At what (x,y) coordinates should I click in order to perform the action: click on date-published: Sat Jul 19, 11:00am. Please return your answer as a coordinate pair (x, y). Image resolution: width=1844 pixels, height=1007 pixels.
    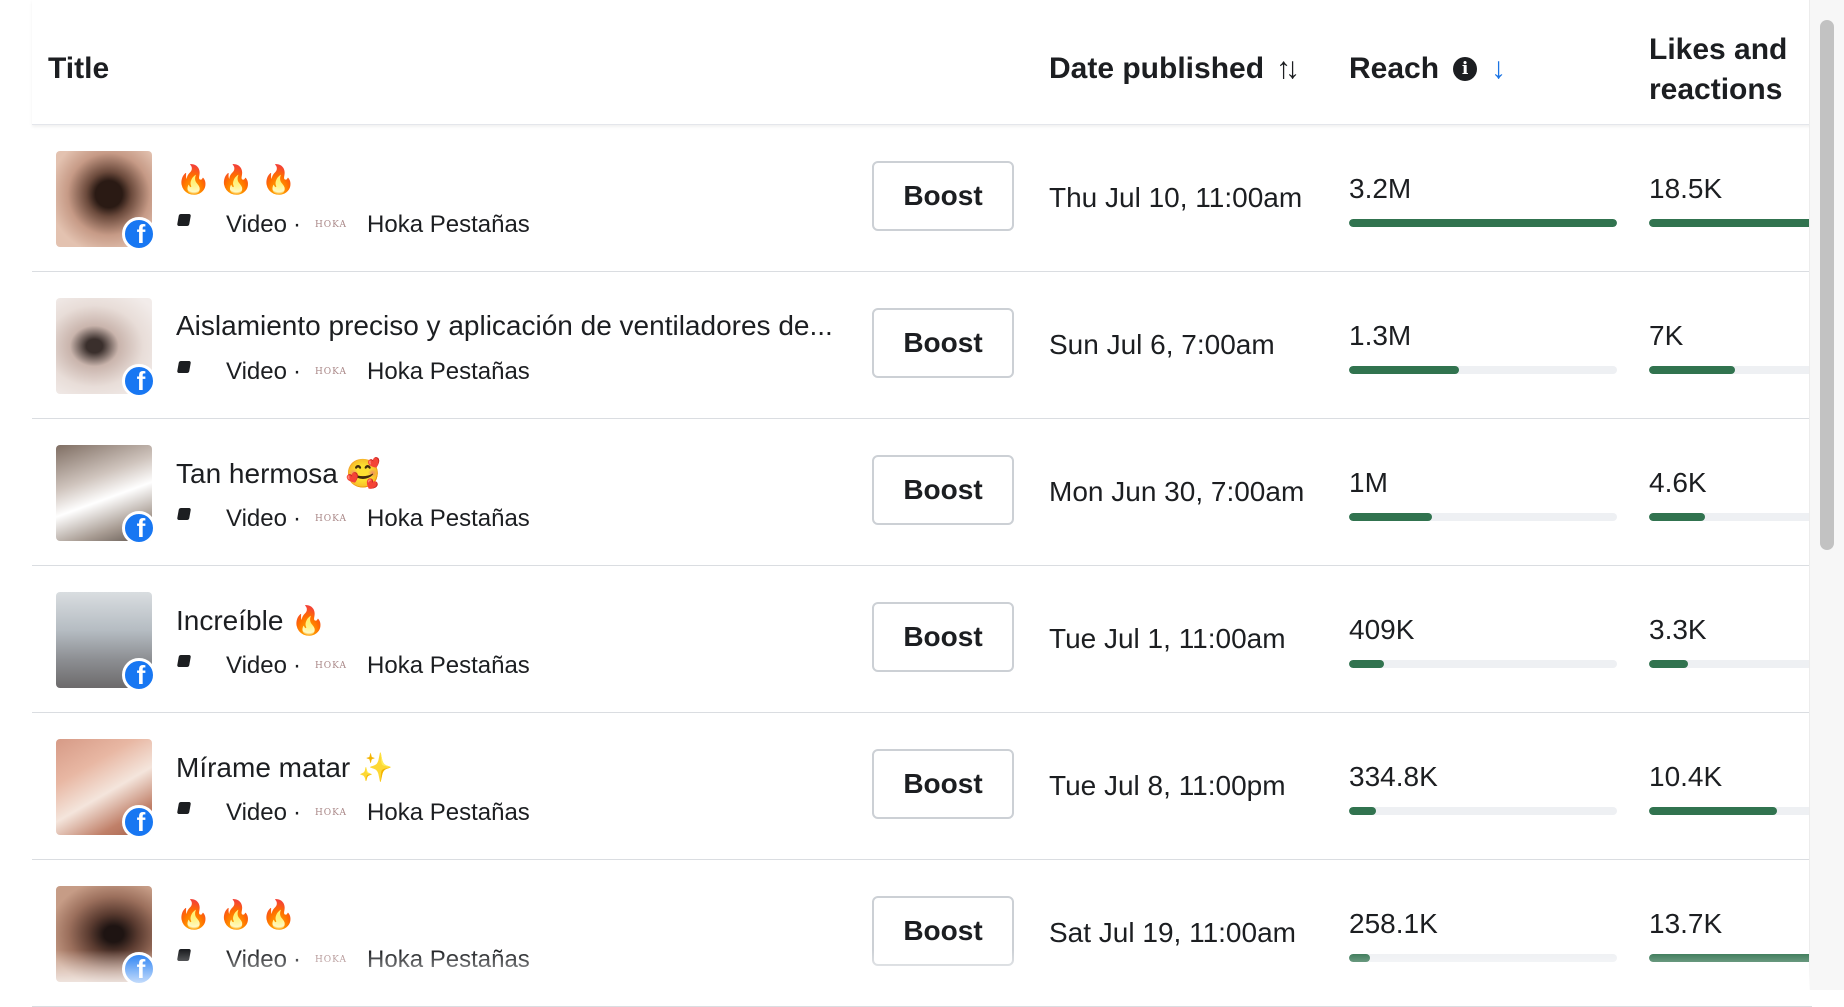
    Looking at the image, I should click on (1172, 932).